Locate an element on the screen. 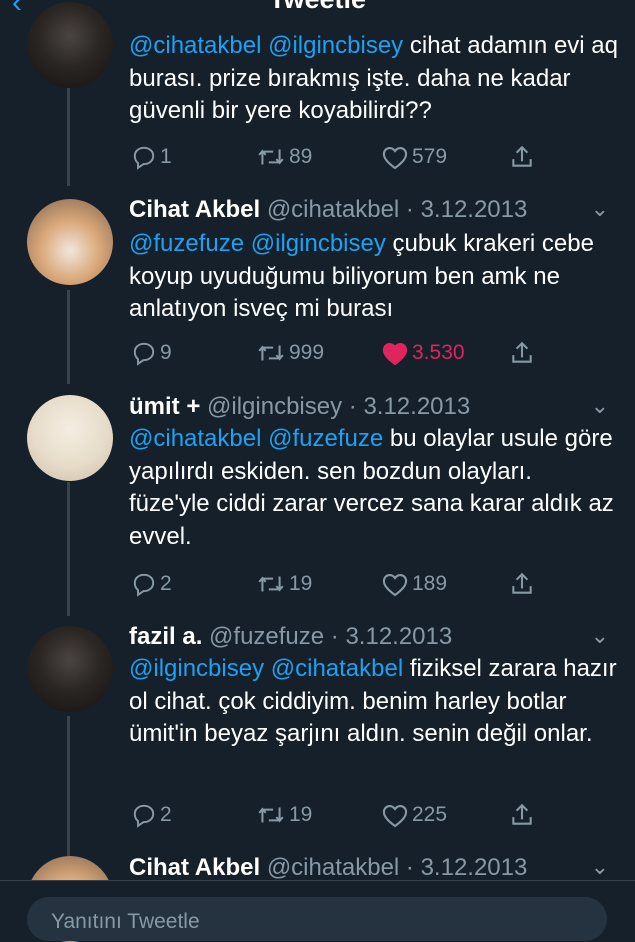  reply-button: 1 is located at coordinates (151, 157).